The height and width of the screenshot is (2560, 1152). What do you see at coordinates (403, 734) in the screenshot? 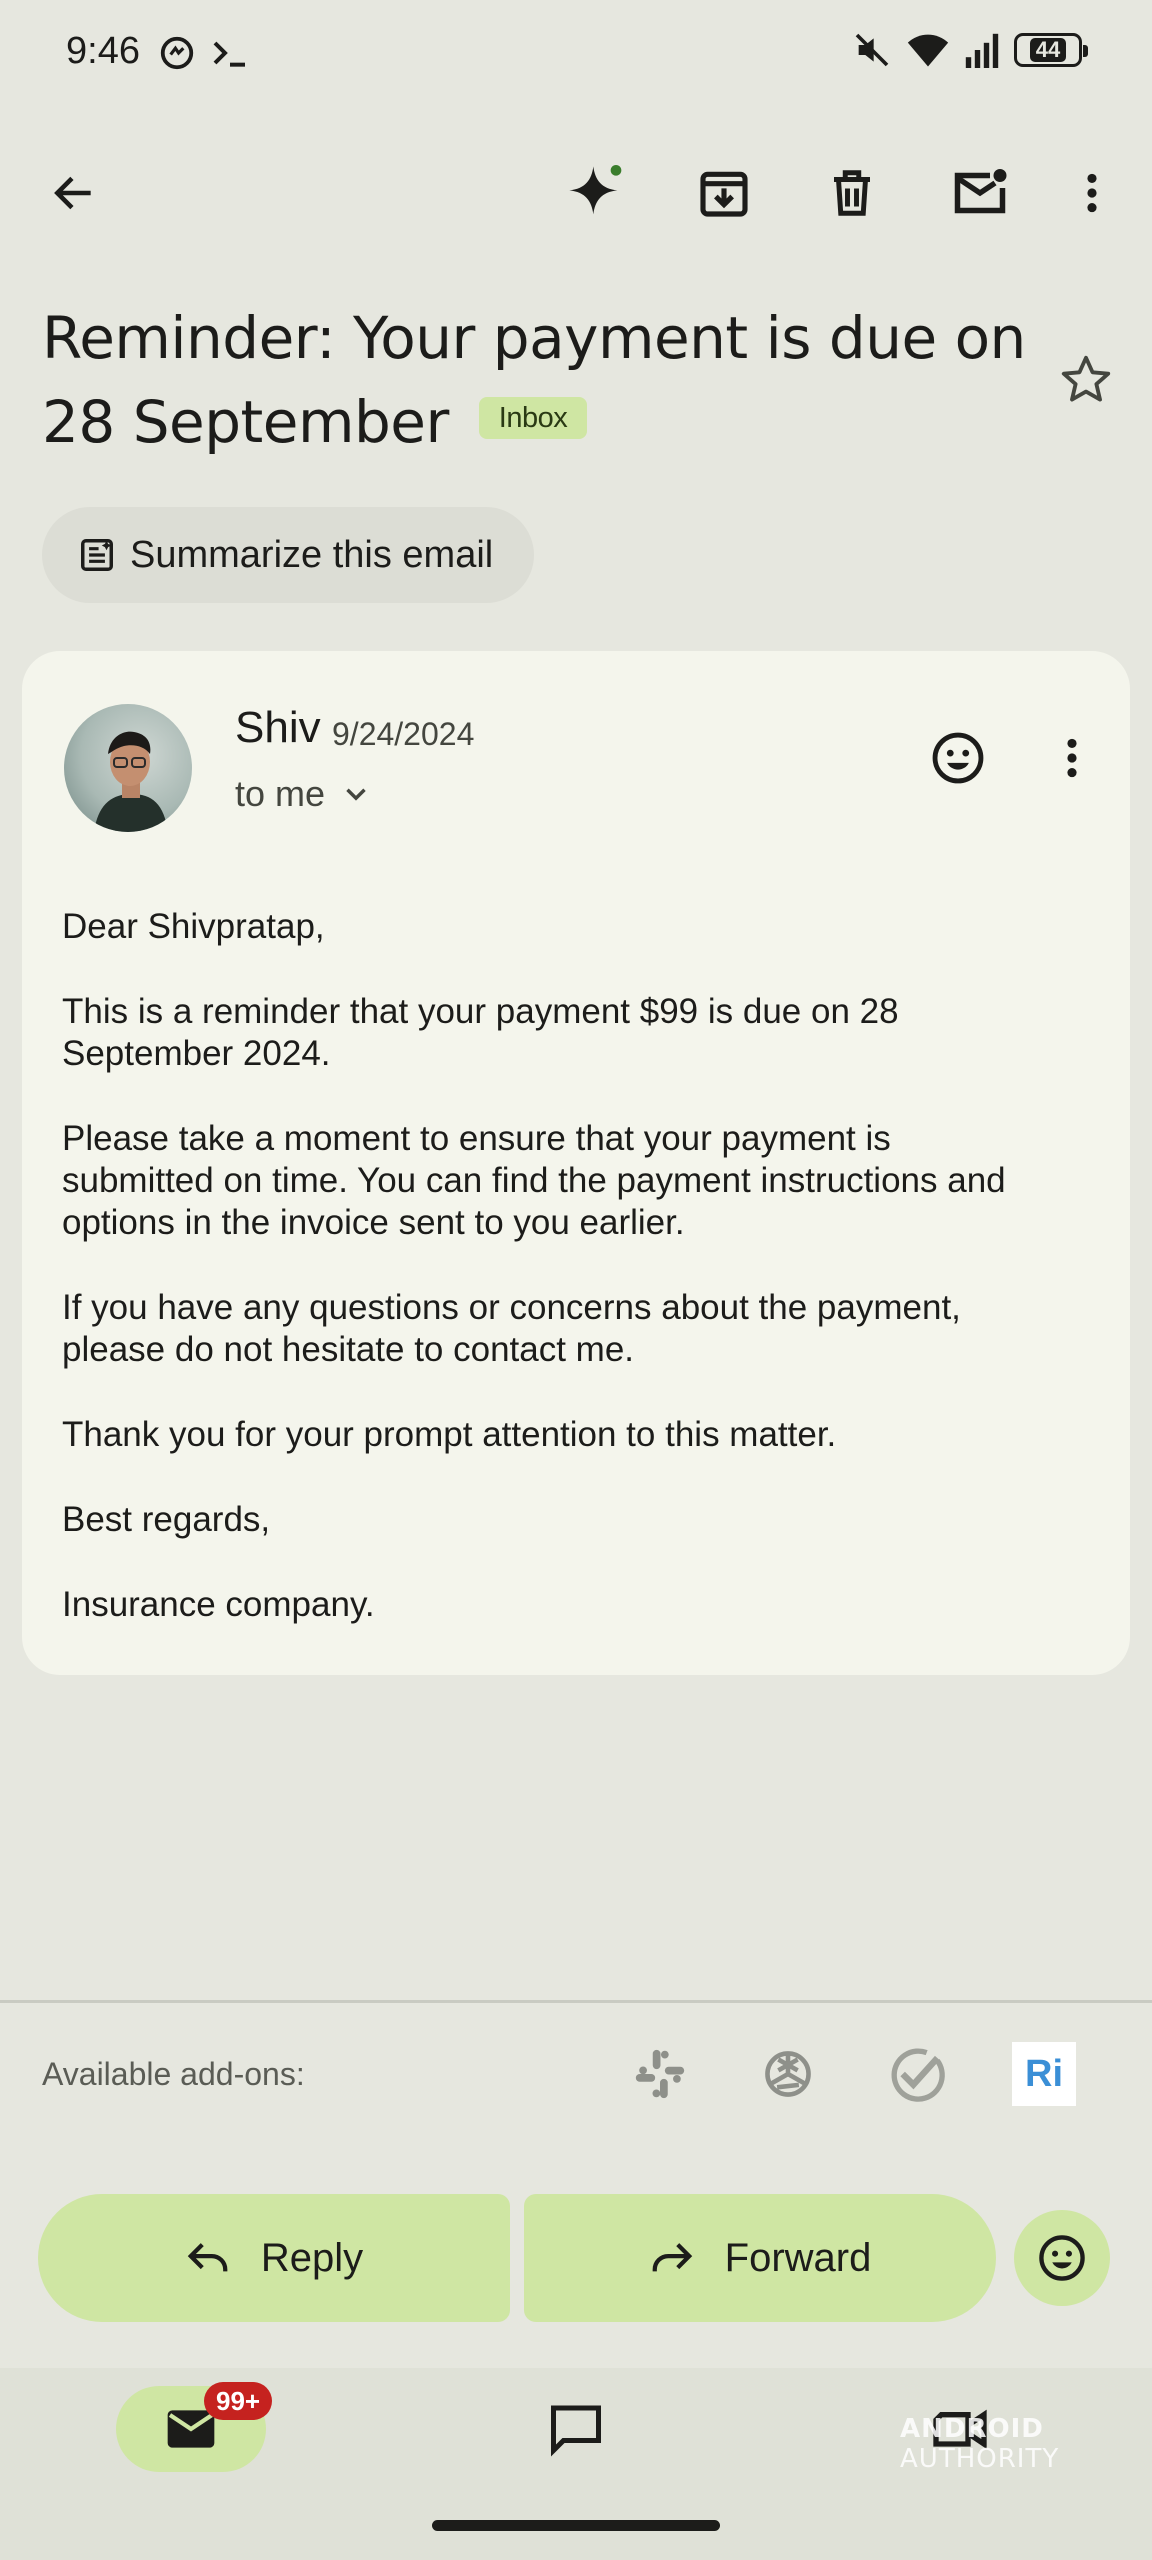
I see `email-date: 9/24/2024` at bounding box center [403, 734].